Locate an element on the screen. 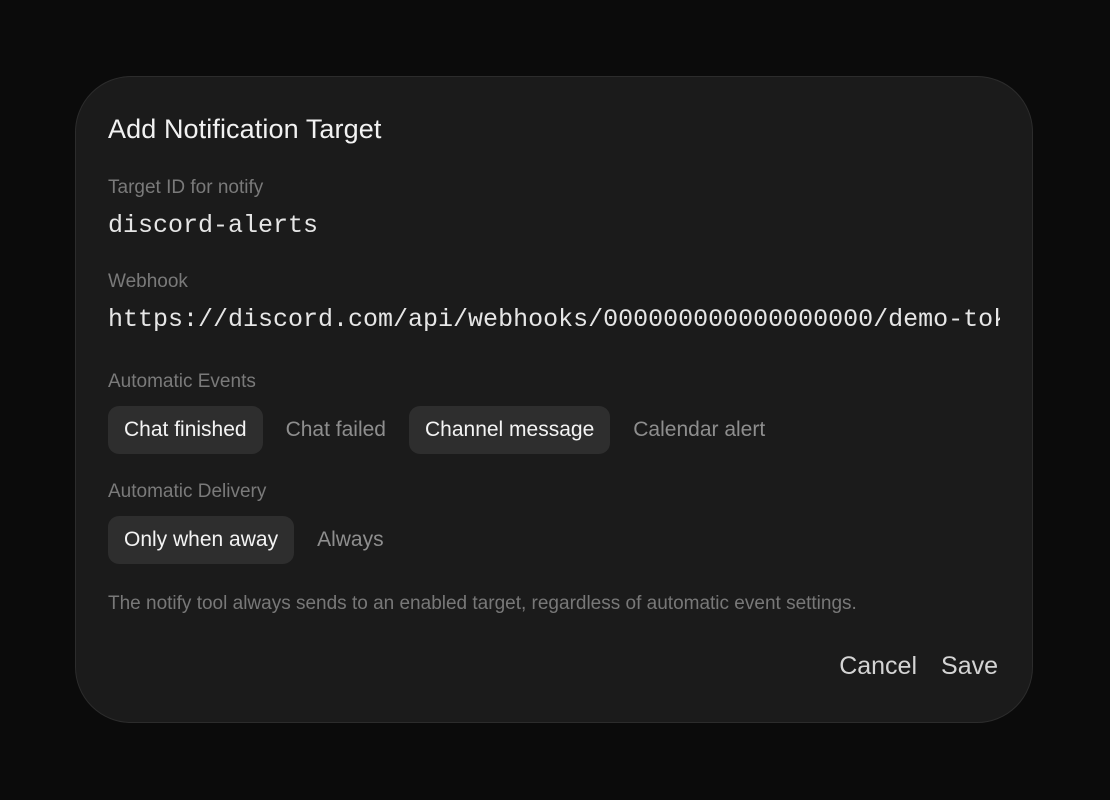 This screenshot has height=800, width=1110. target-id-field is located at coordinates (553, 225).